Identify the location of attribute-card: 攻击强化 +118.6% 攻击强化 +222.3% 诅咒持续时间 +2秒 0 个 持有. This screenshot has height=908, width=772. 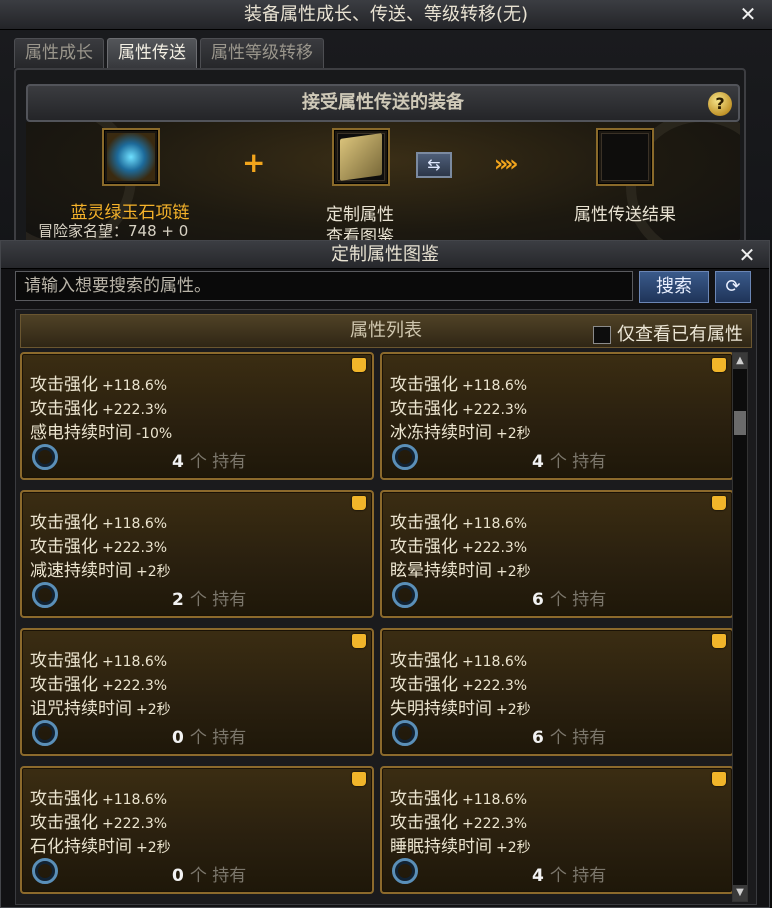
(197, 692).